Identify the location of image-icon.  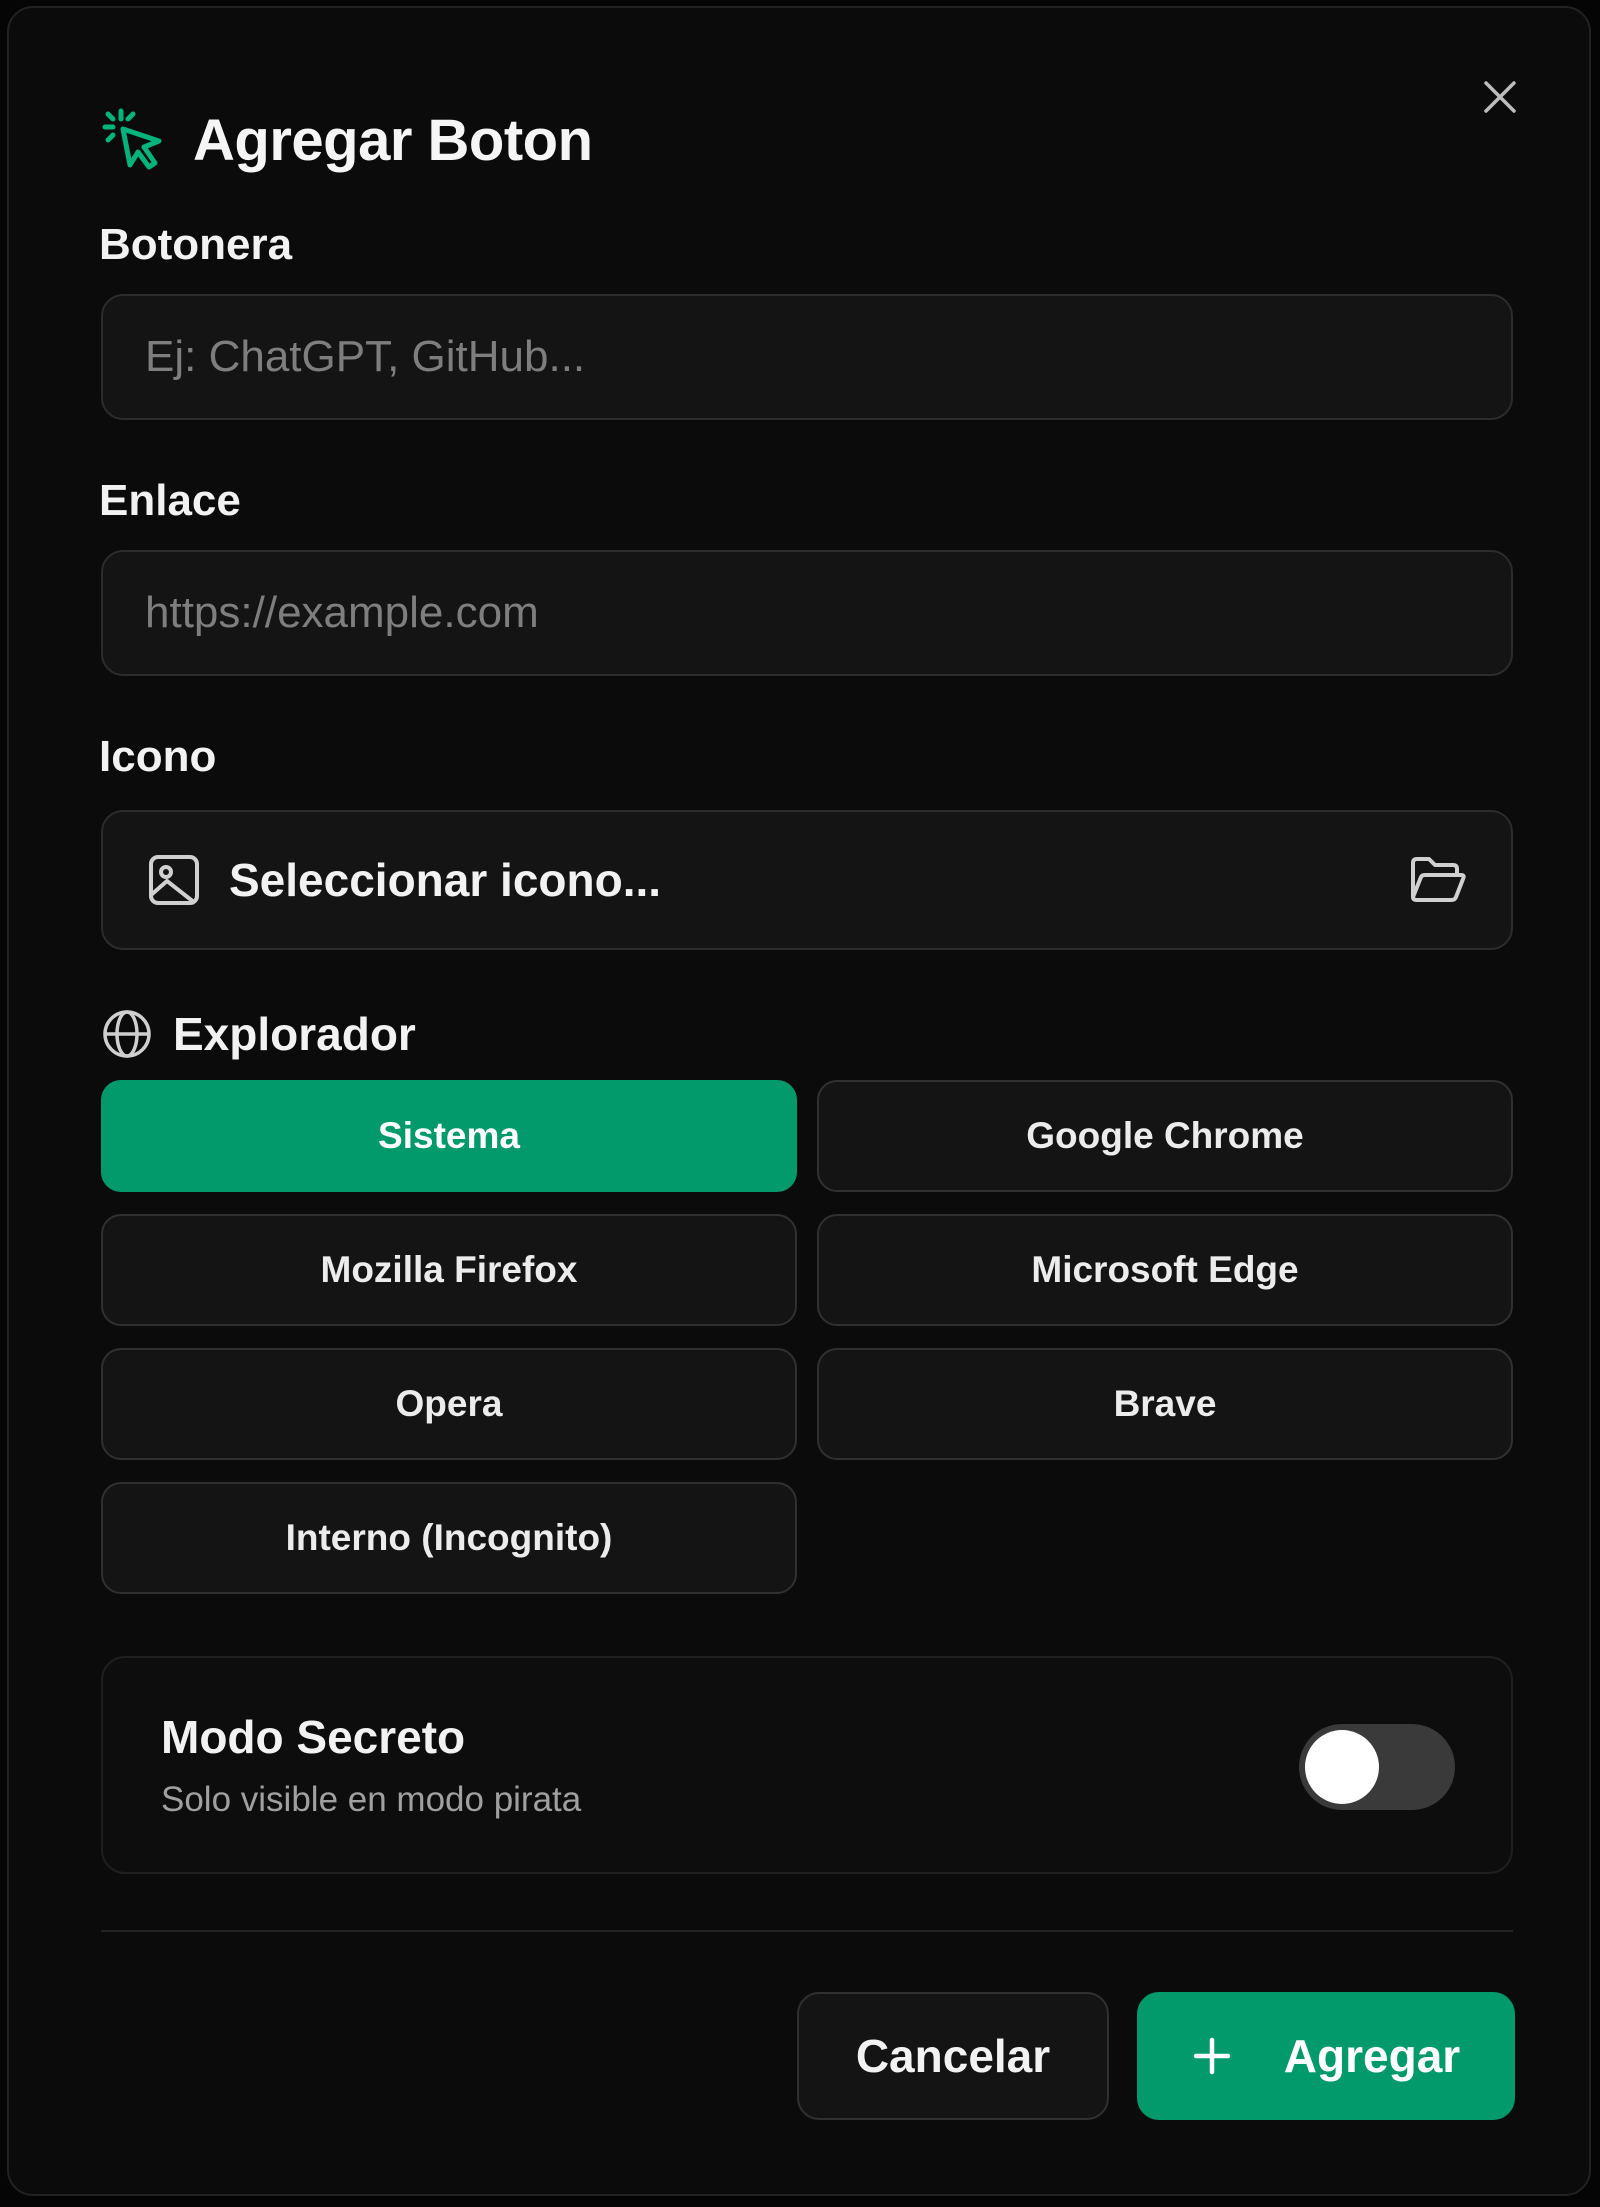
(174, 880).